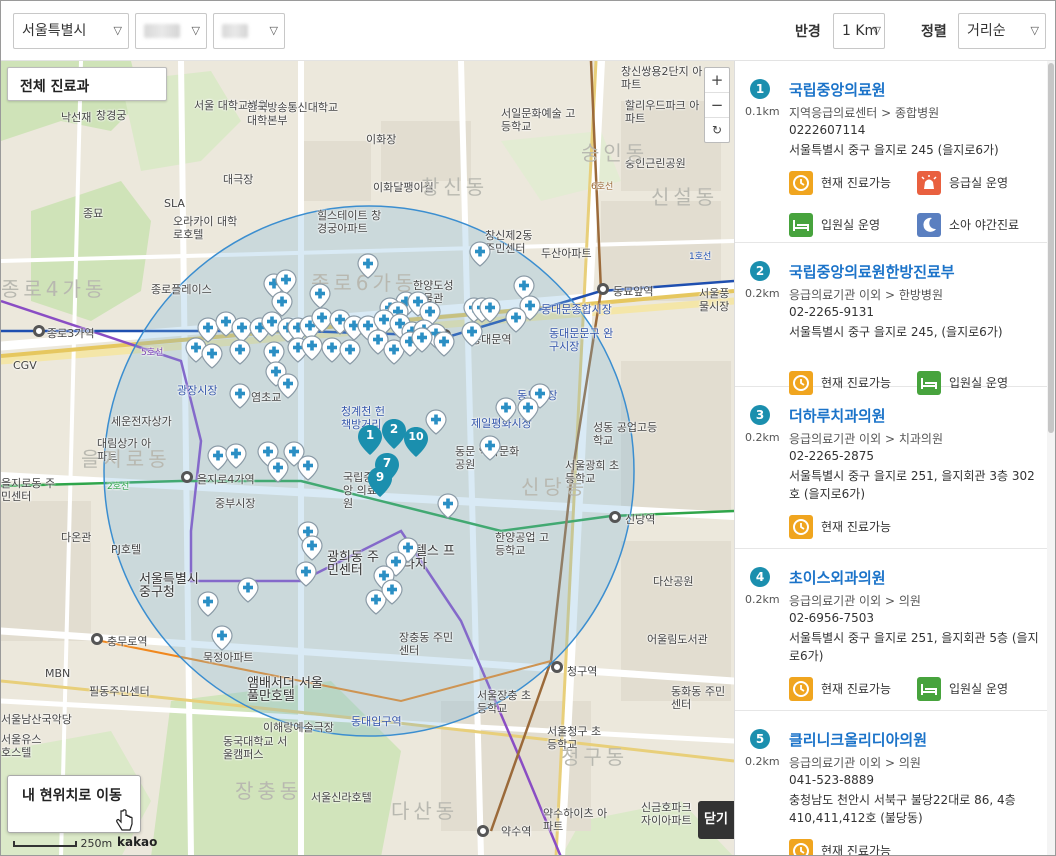 The width and height of the screenshot is (1056, 856). Describe the element at coordinates (126, 459) in the screenshot. I see `map-district-label: 을지로동` at that location.